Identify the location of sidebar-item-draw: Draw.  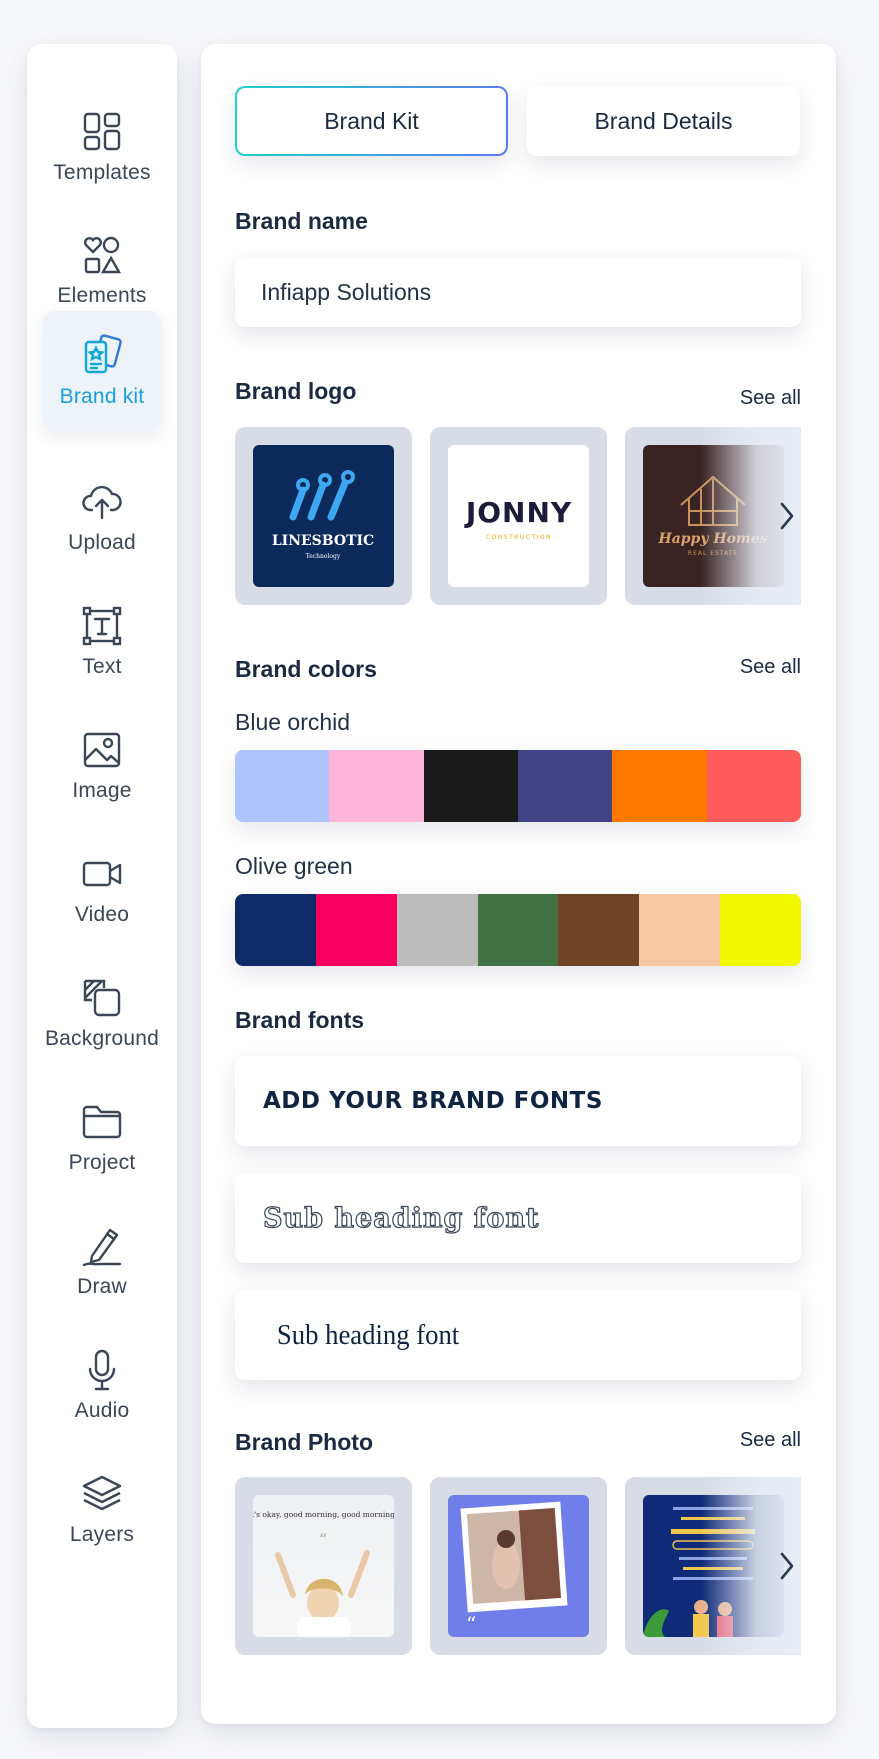
(102, 1261).